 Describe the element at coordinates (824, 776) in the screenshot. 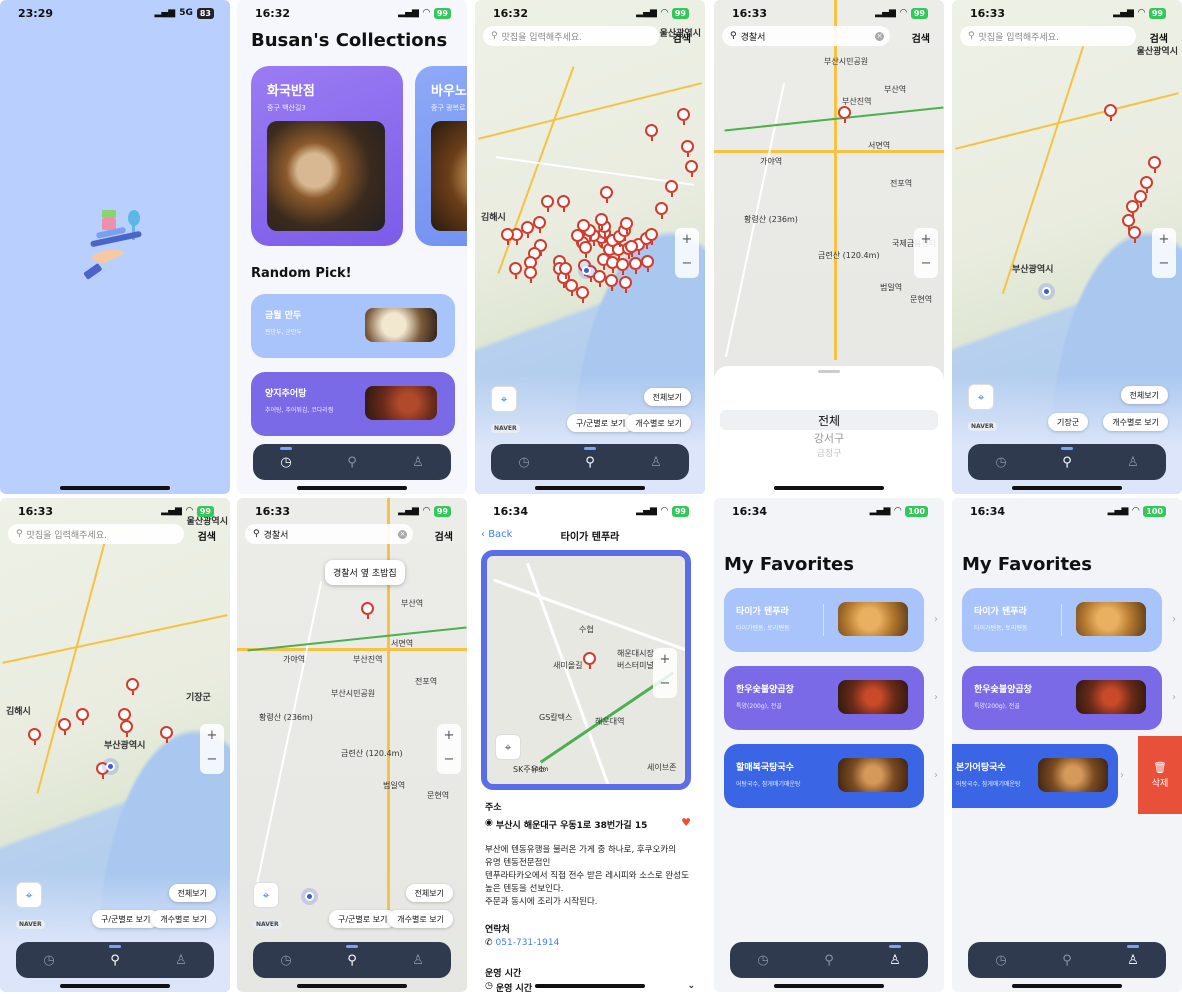

I see `favorite-card: 할매복국탕국수 어탕국수, 참게매기매운탕` at that location.